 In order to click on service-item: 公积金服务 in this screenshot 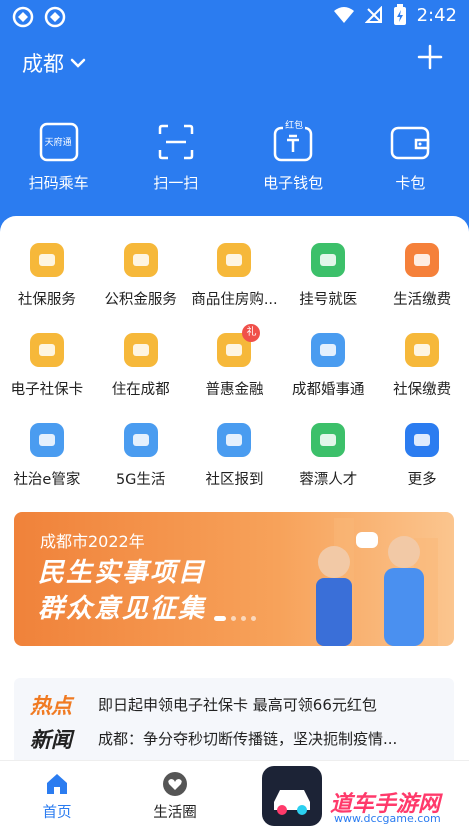, I will do `click(141, 281)`.